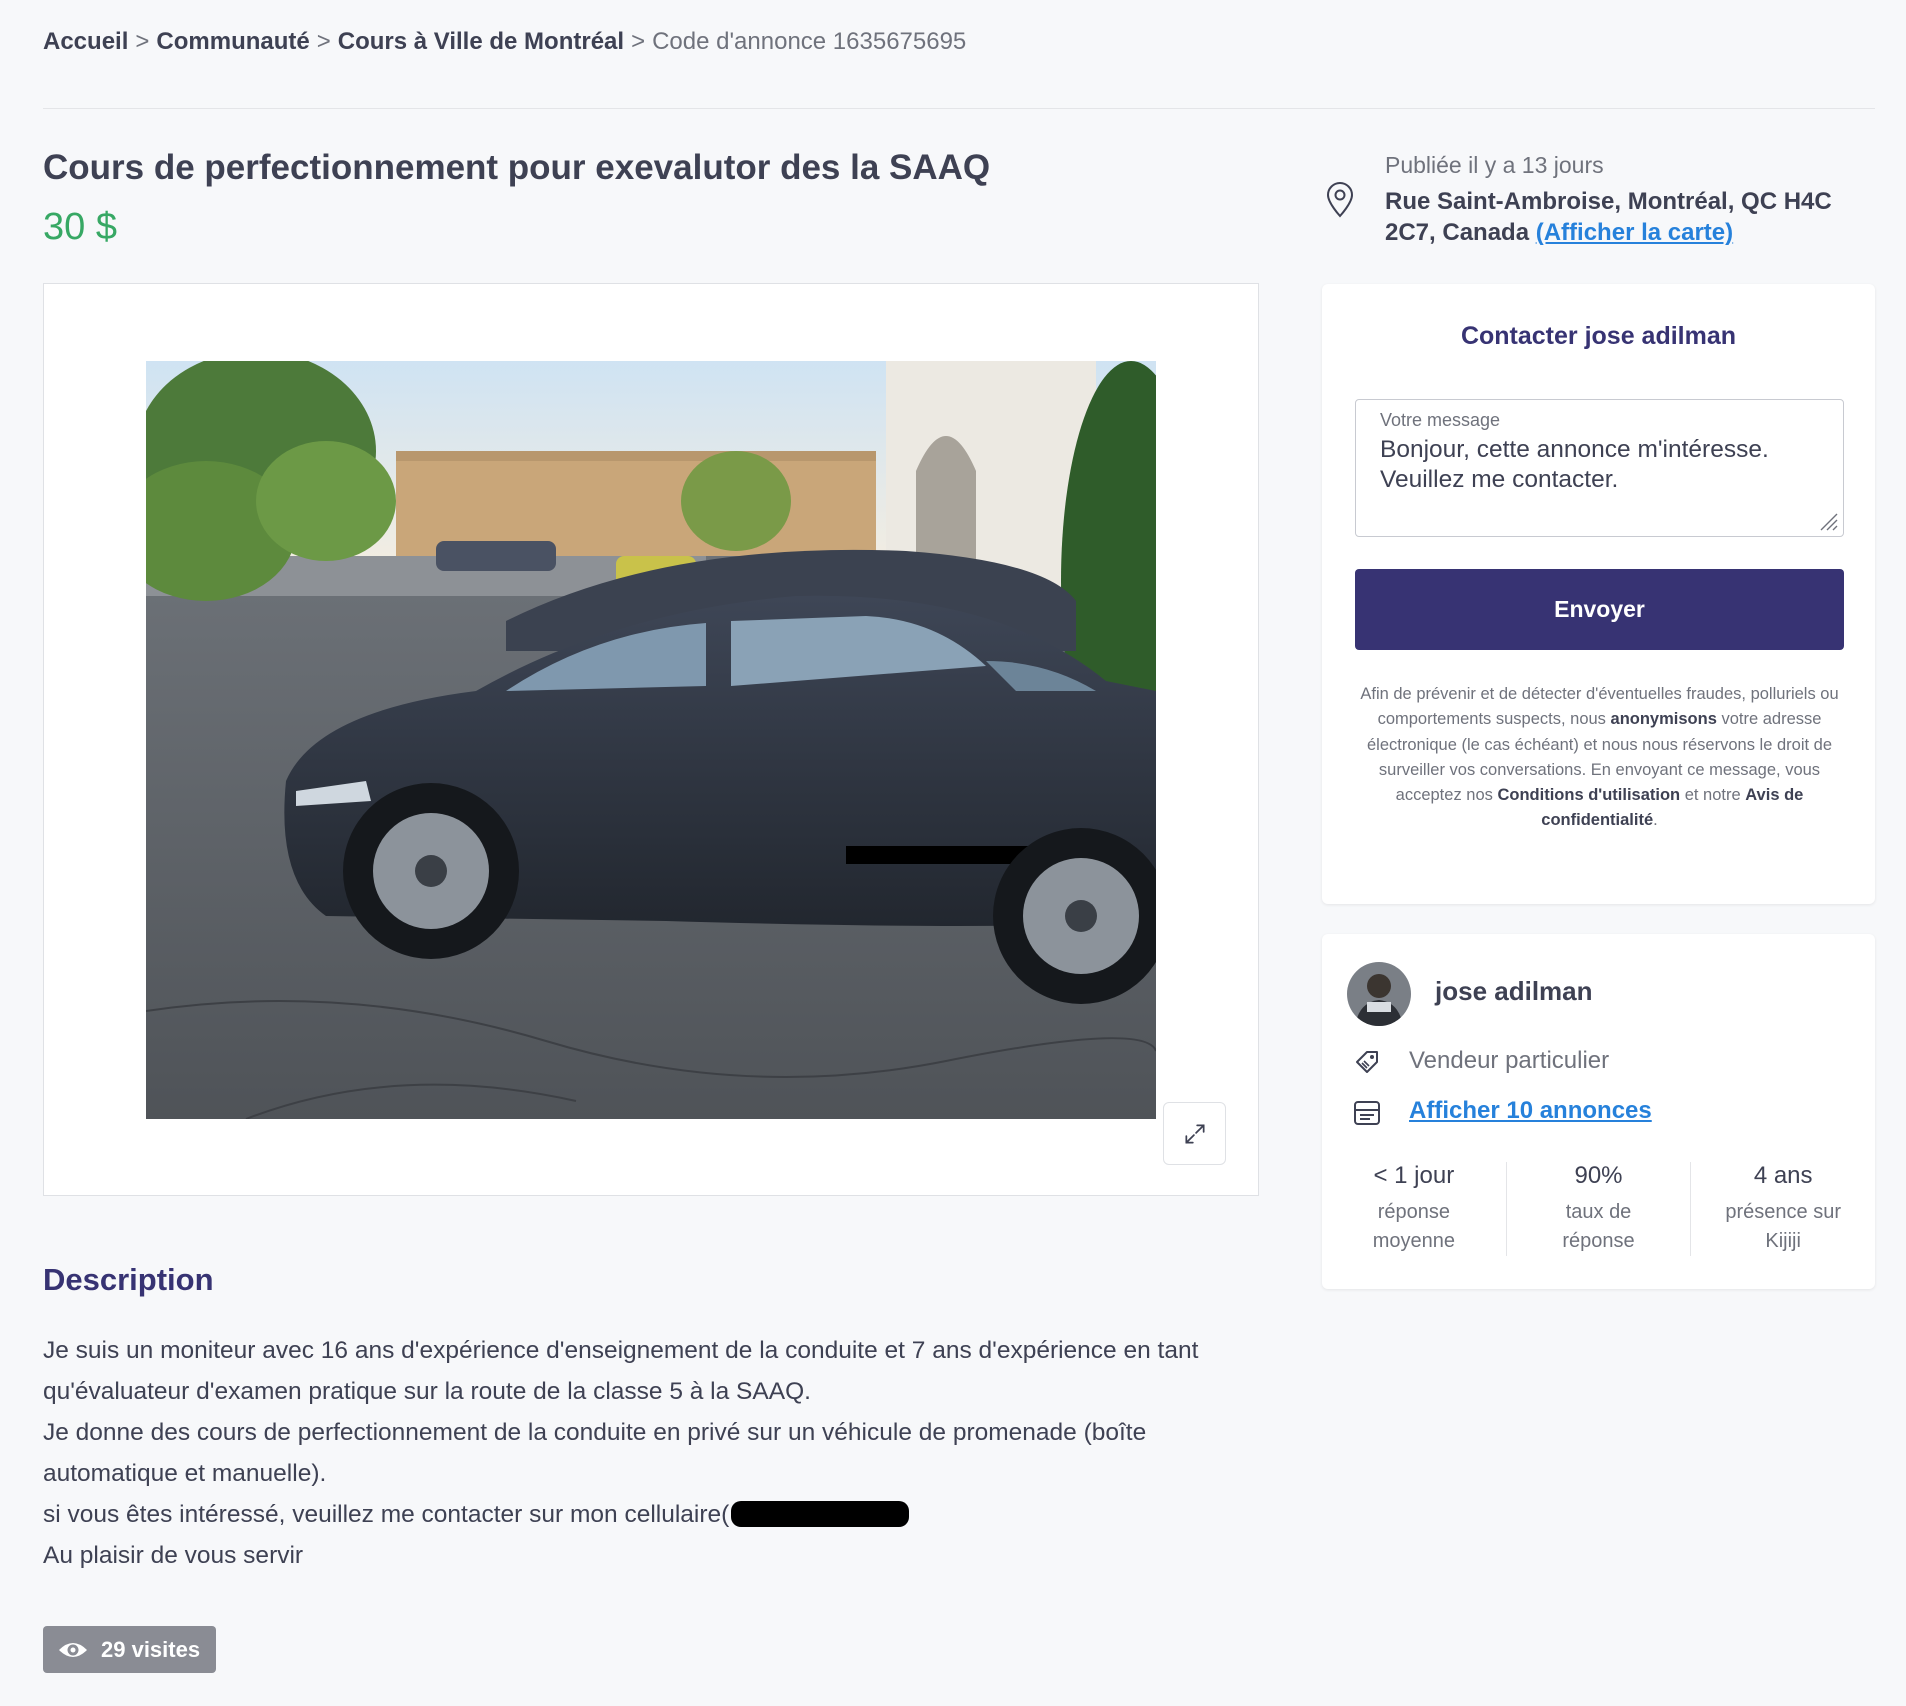  I want to click on disclaimer-text: et notre, so click(1713, 795).